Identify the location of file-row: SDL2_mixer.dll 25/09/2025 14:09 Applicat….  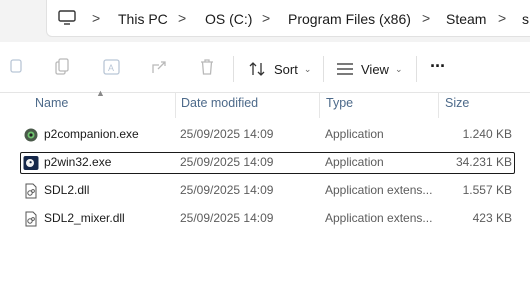
(267, 219).